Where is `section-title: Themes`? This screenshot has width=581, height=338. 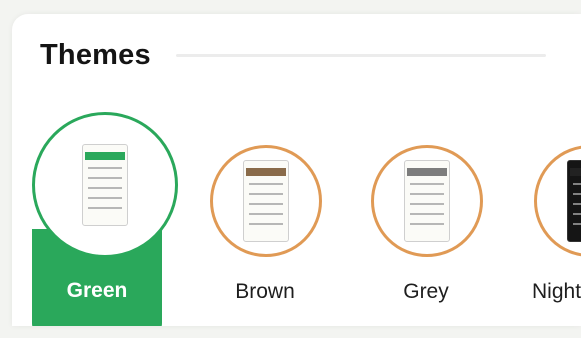
section-title: Themes is located at coordinates (95, 55).